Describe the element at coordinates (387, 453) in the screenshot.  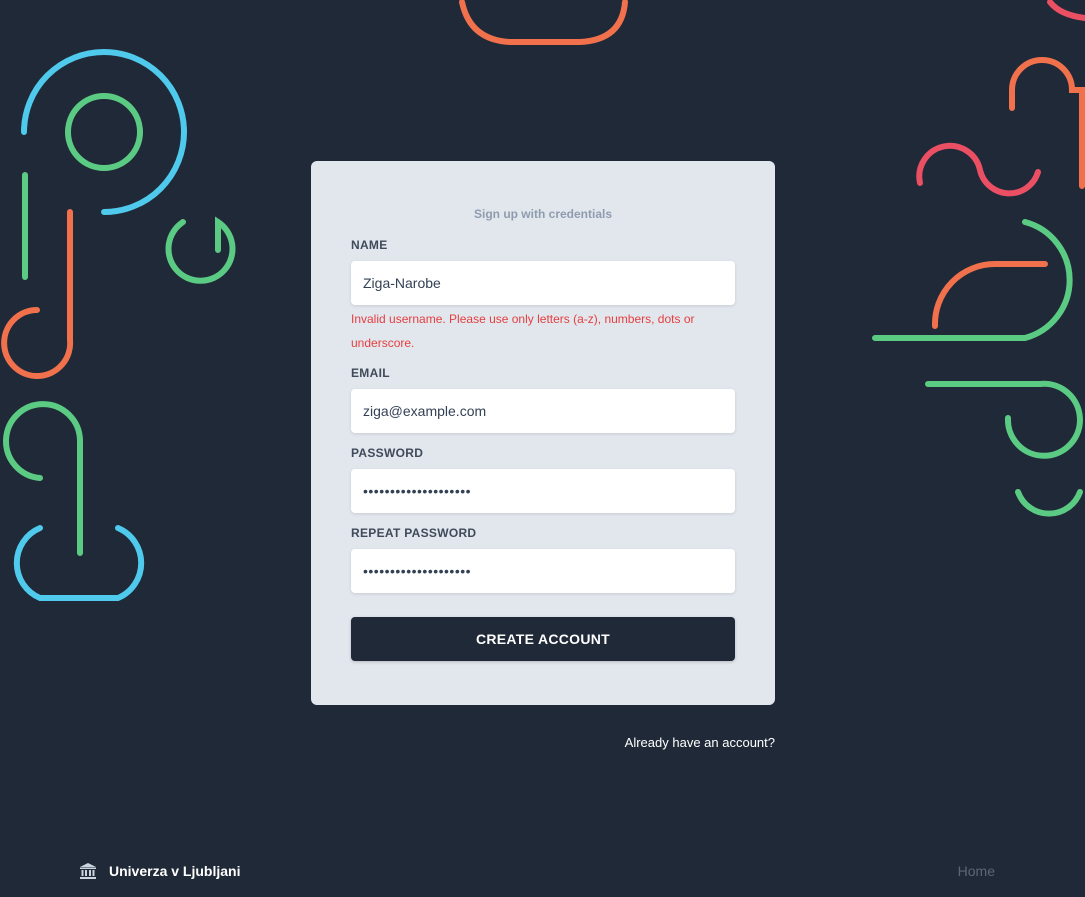
I see `password-label: PASSWORD` at that location.